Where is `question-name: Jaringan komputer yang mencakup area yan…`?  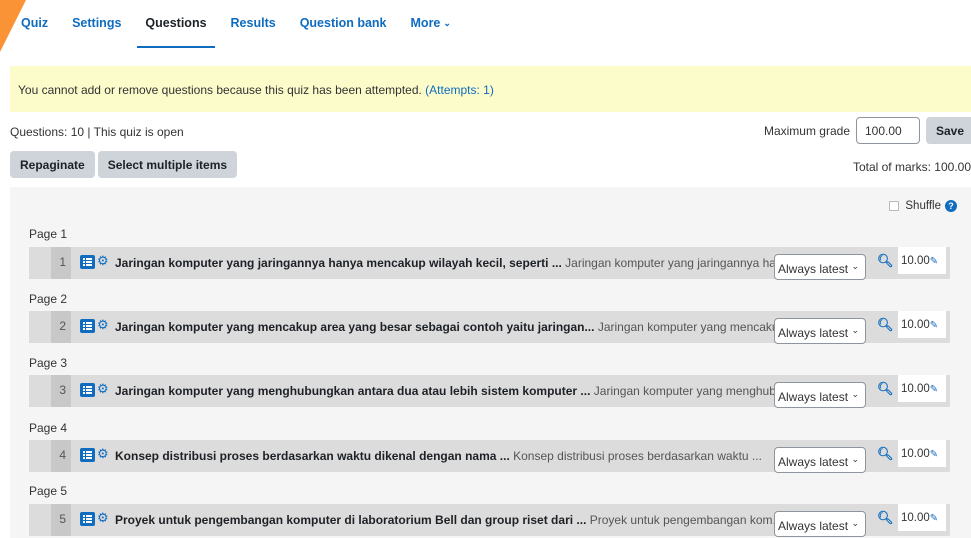
question-name: Jaringan komputer yang mencakup area yan… is located at coordinates (445, 327).